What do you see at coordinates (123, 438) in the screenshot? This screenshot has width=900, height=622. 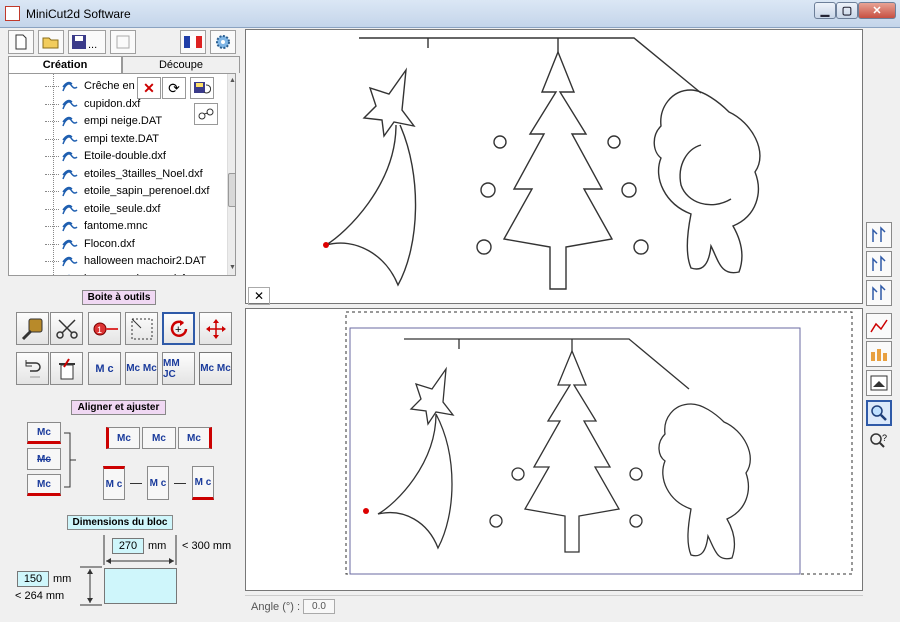 I see `align-left-button: Mc` at bounding box center [123, 438].